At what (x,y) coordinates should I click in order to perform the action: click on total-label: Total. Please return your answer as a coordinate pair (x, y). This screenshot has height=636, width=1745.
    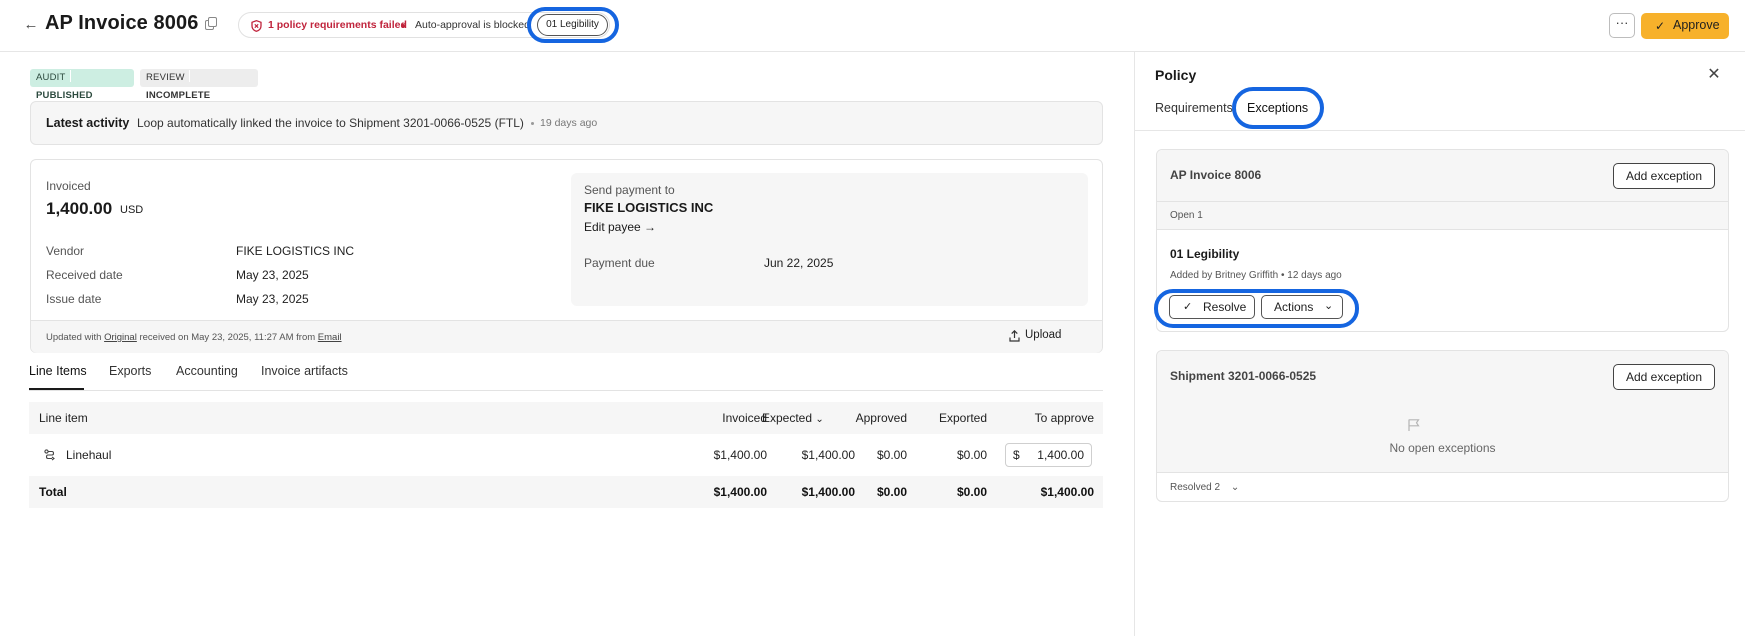
    Looking at the image, I should click on (53, 492).